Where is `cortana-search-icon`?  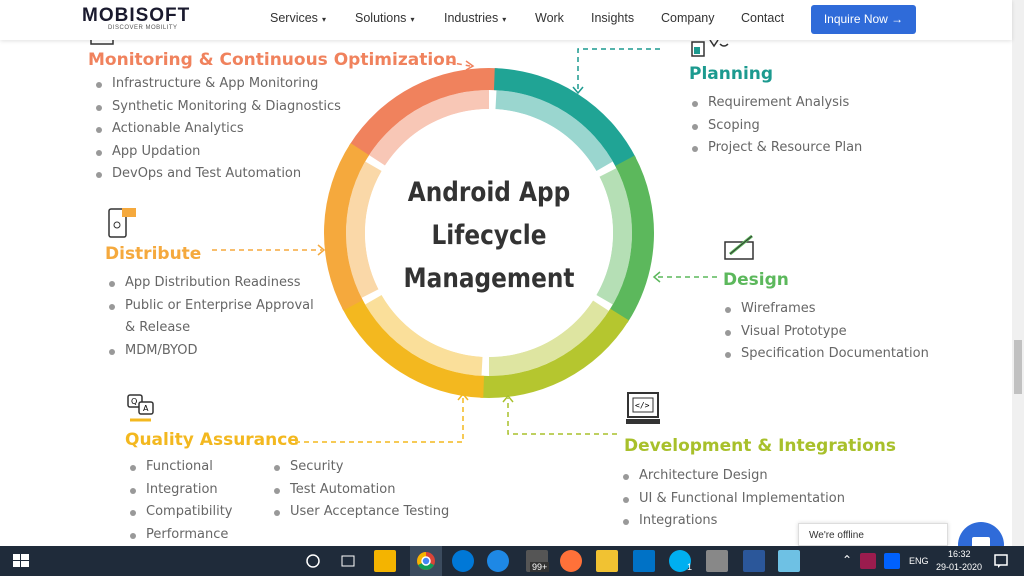
cortana-search-icon is located at coordinates (313, 561).